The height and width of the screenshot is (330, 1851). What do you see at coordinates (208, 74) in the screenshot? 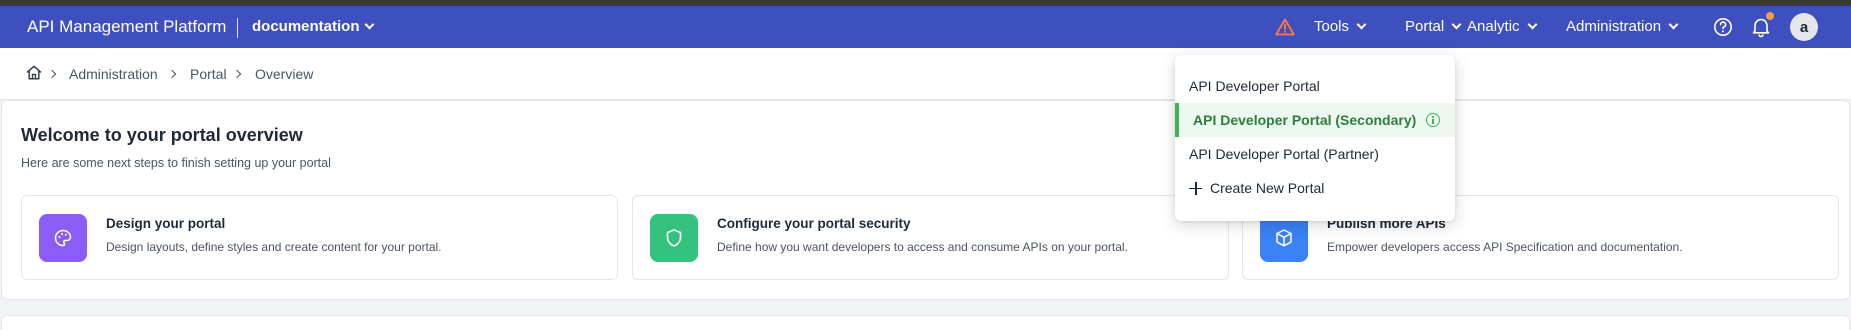
I see `breadcrumb-item-portal: Portal` at bounding box center [208, 74].